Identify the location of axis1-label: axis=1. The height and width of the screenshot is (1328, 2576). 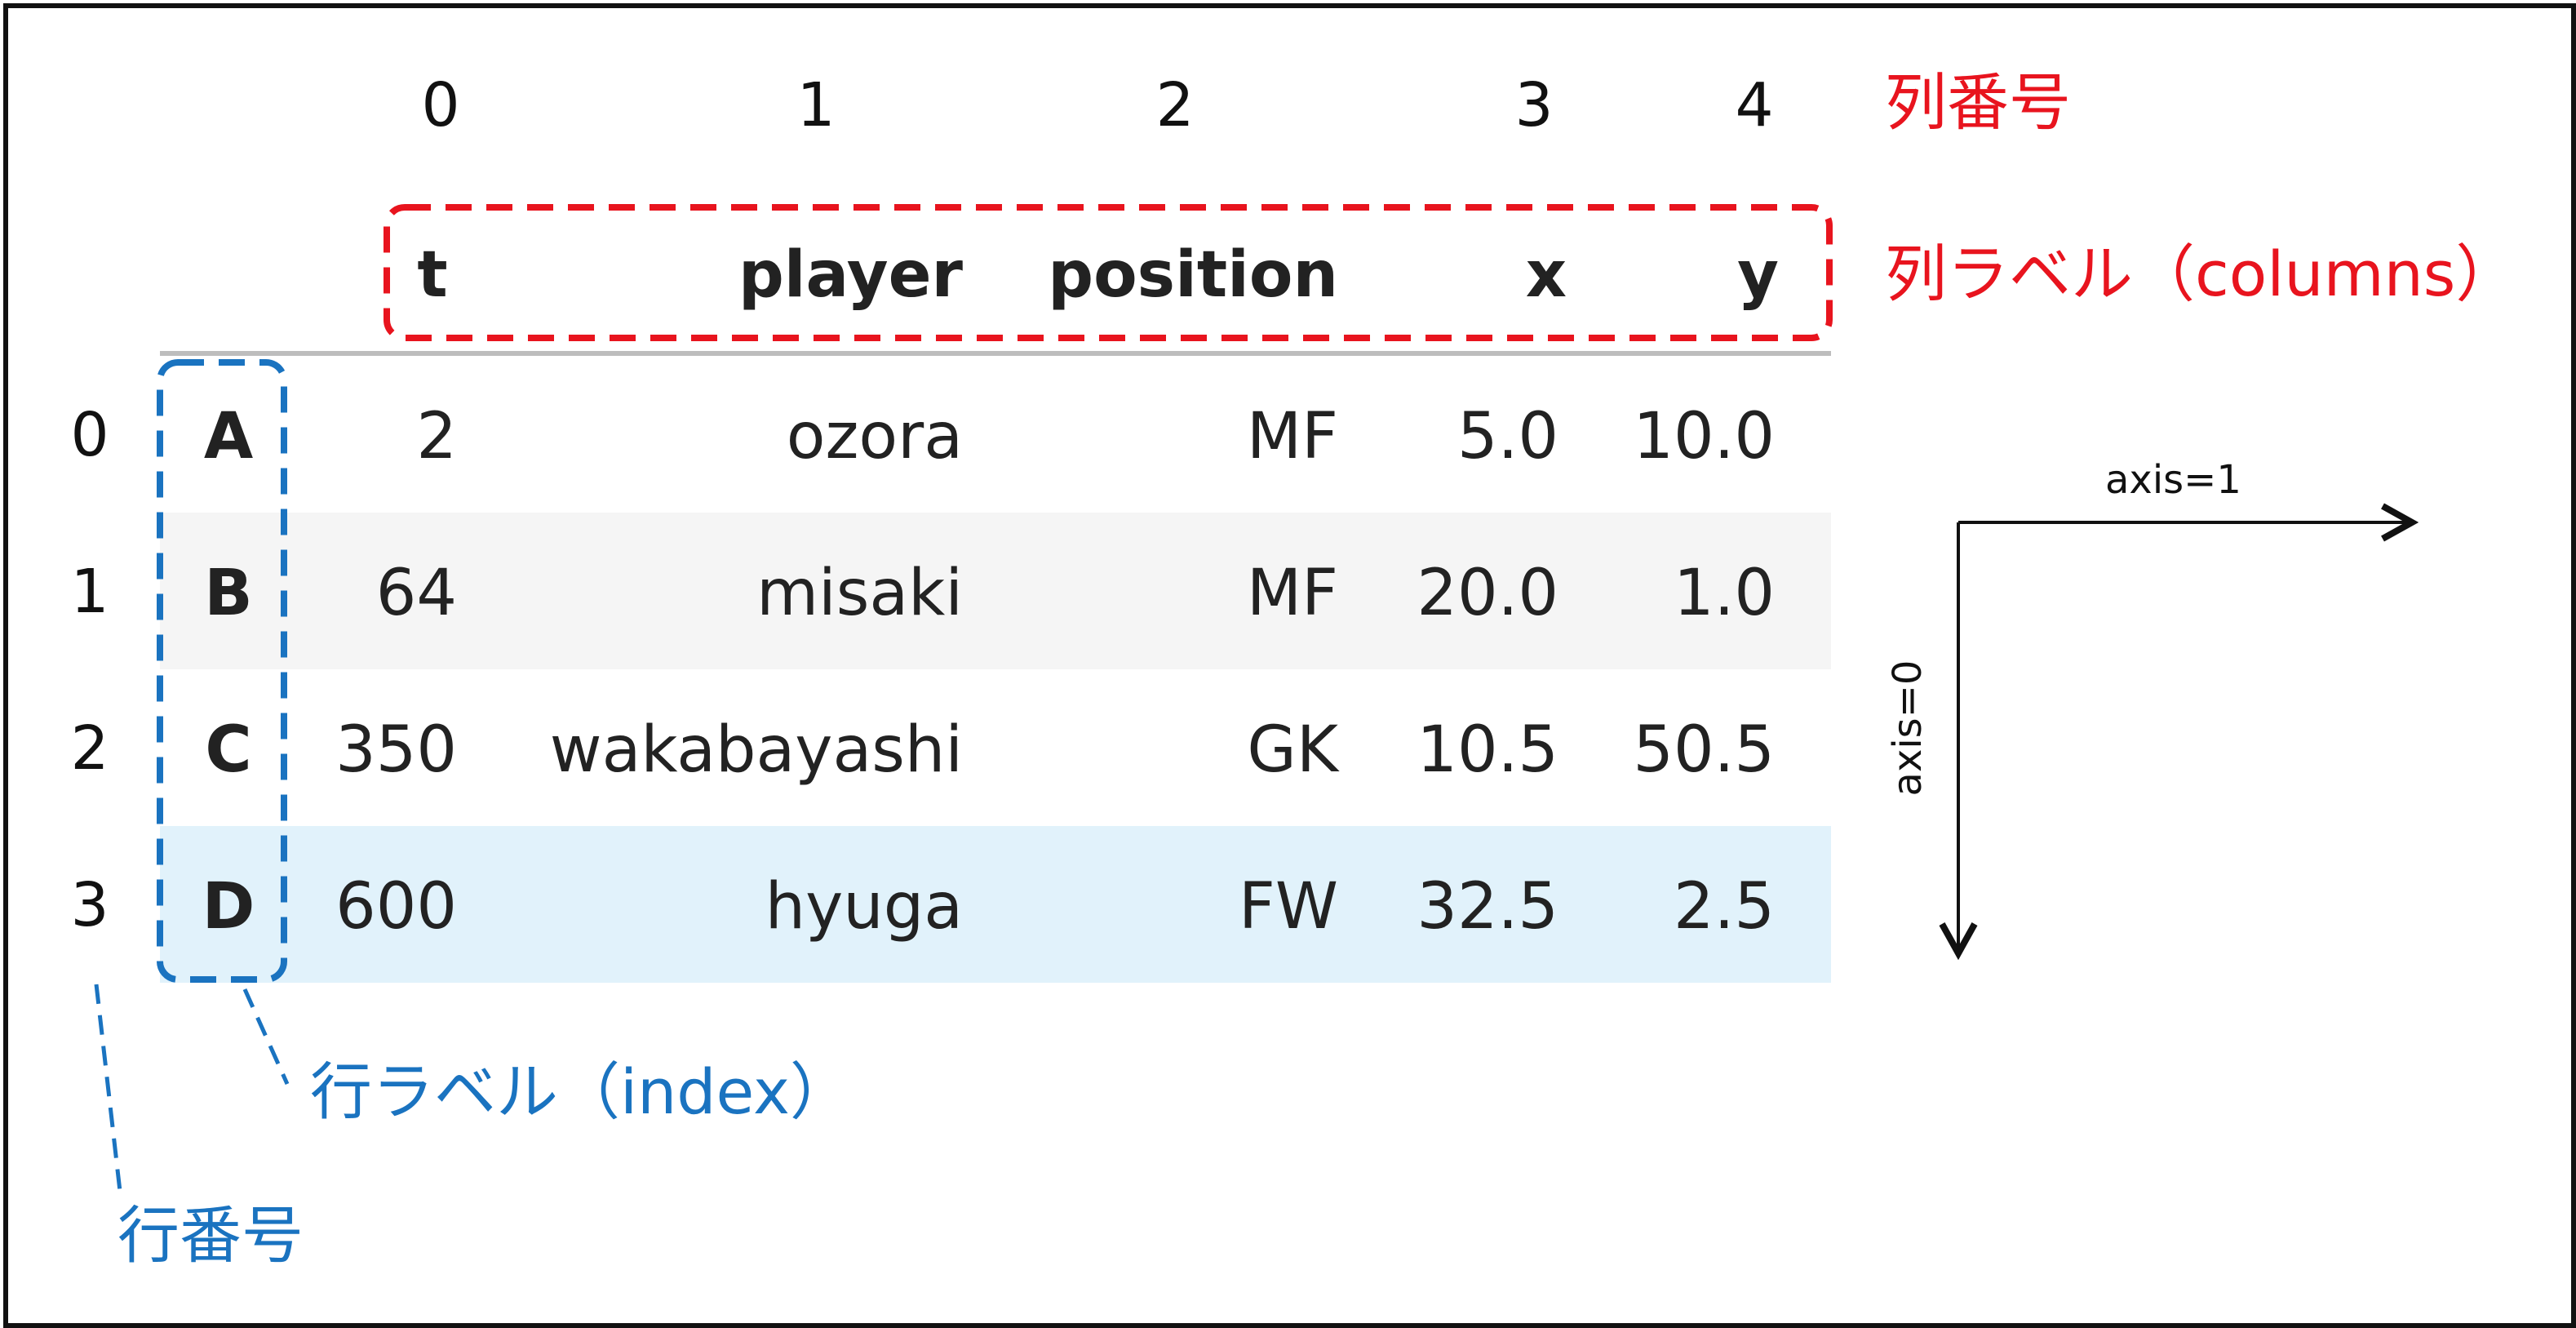
(2173, 480).